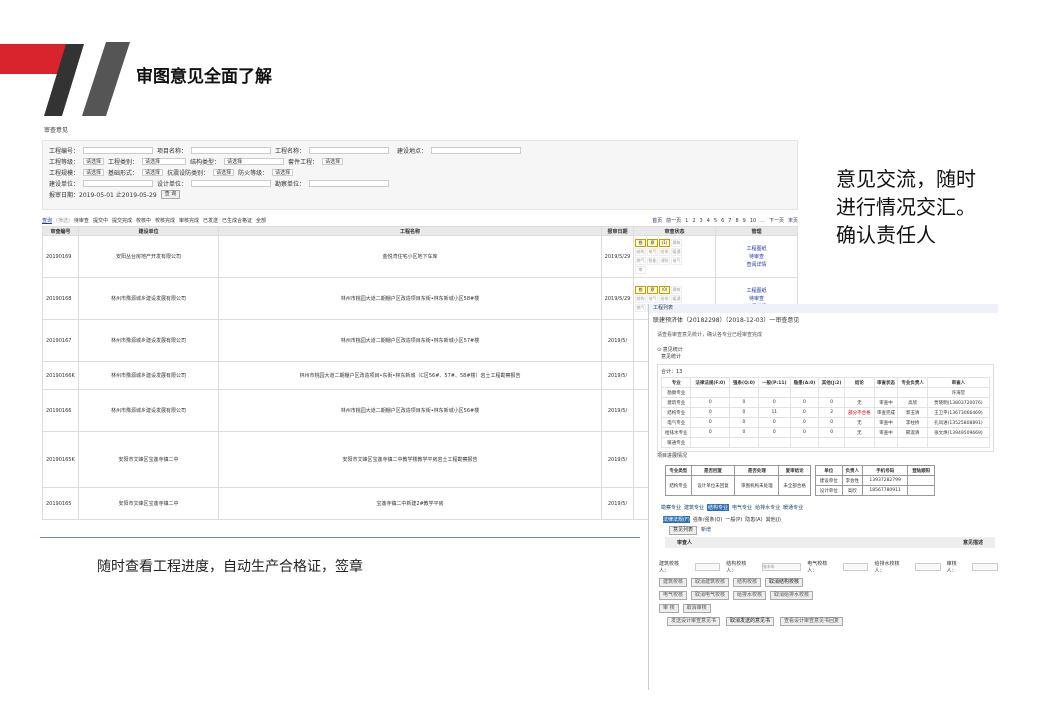  Describe the element at coordinates (94, 161) in the screenshot. I see `grade-select: 请选择` at that location.